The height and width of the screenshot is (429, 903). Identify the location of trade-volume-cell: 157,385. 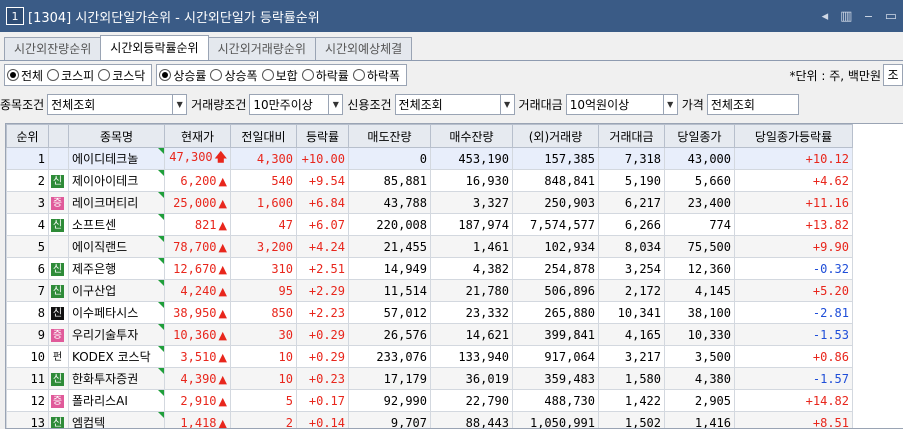
(556, 159).